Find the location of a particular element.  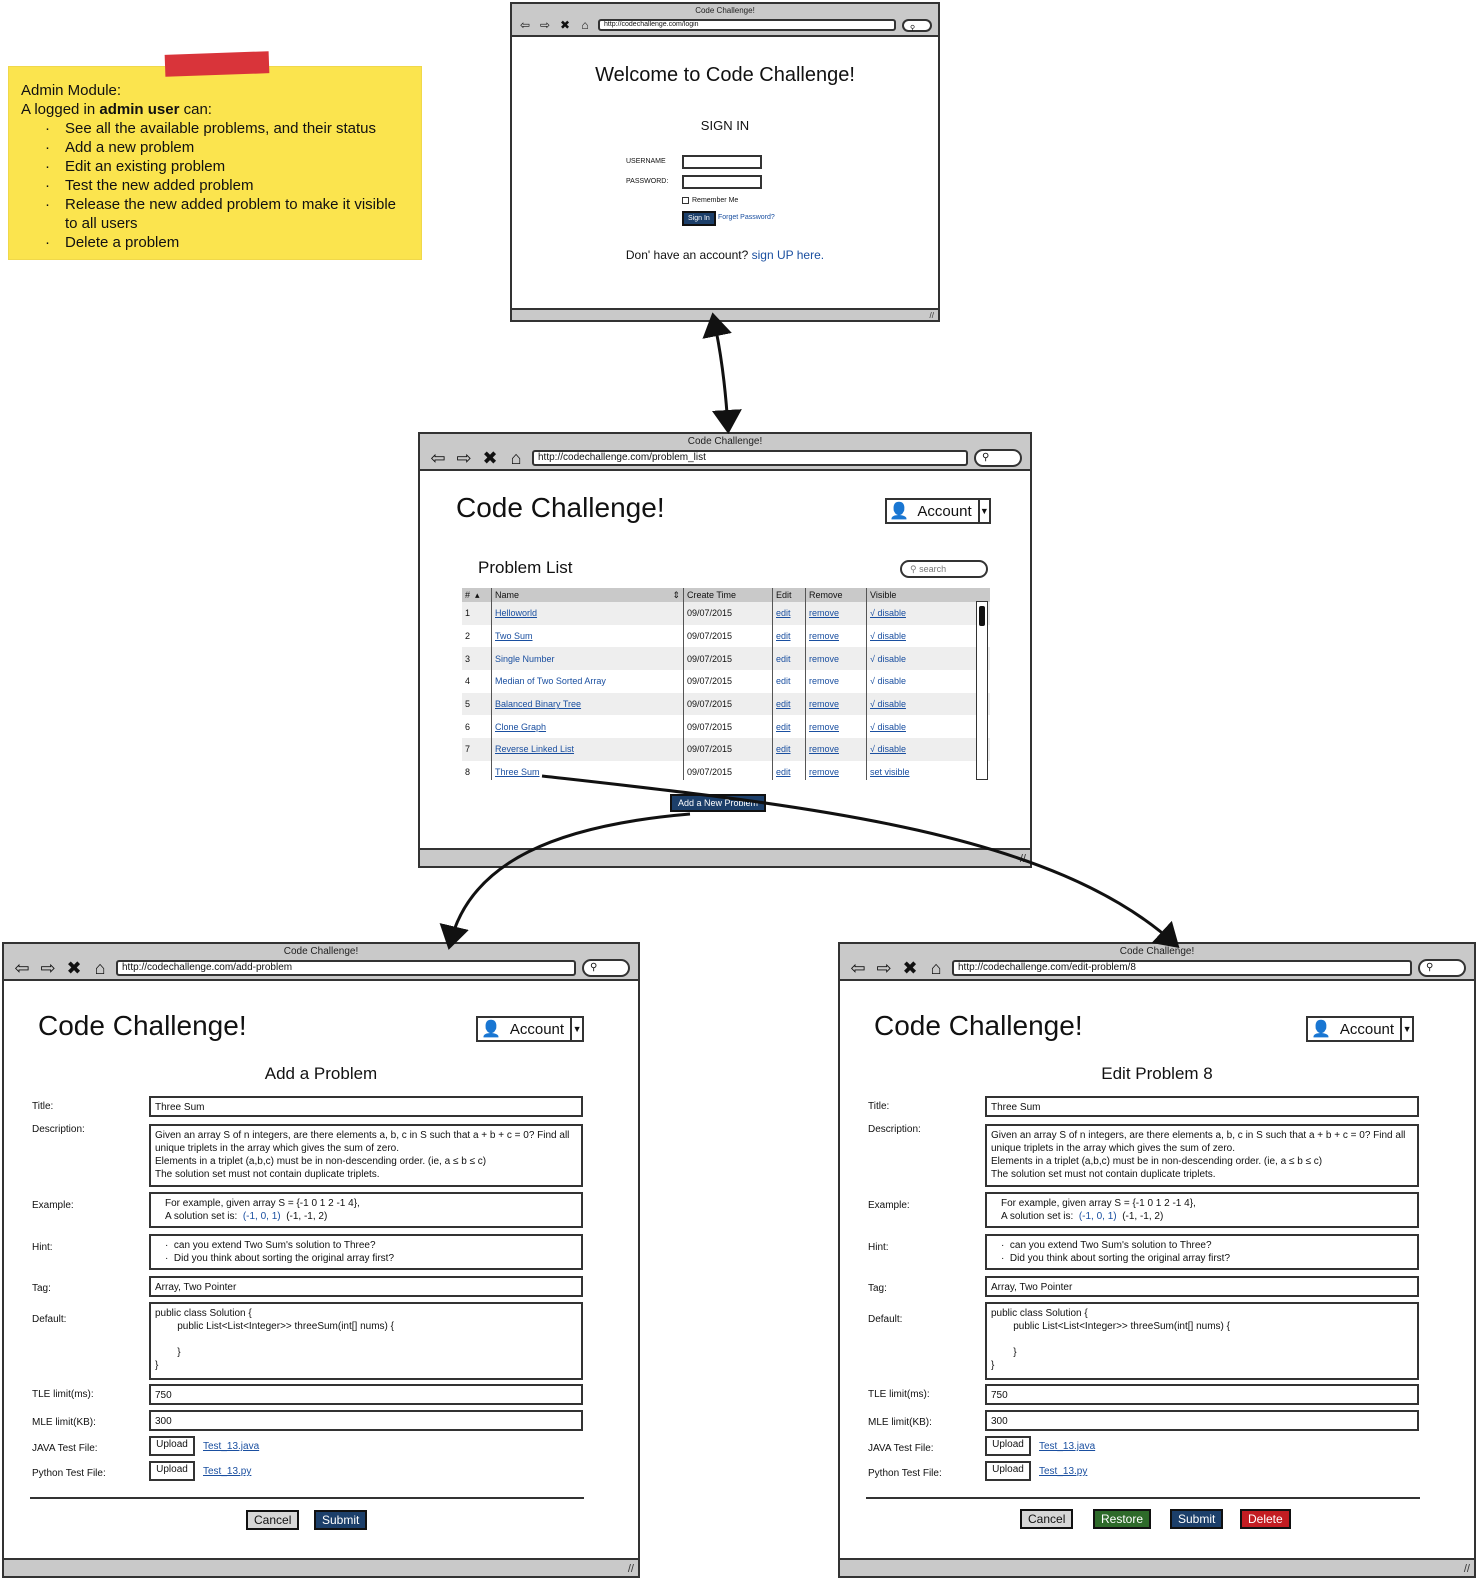

login-to-list-arrow is located at coordinates (722, 373).